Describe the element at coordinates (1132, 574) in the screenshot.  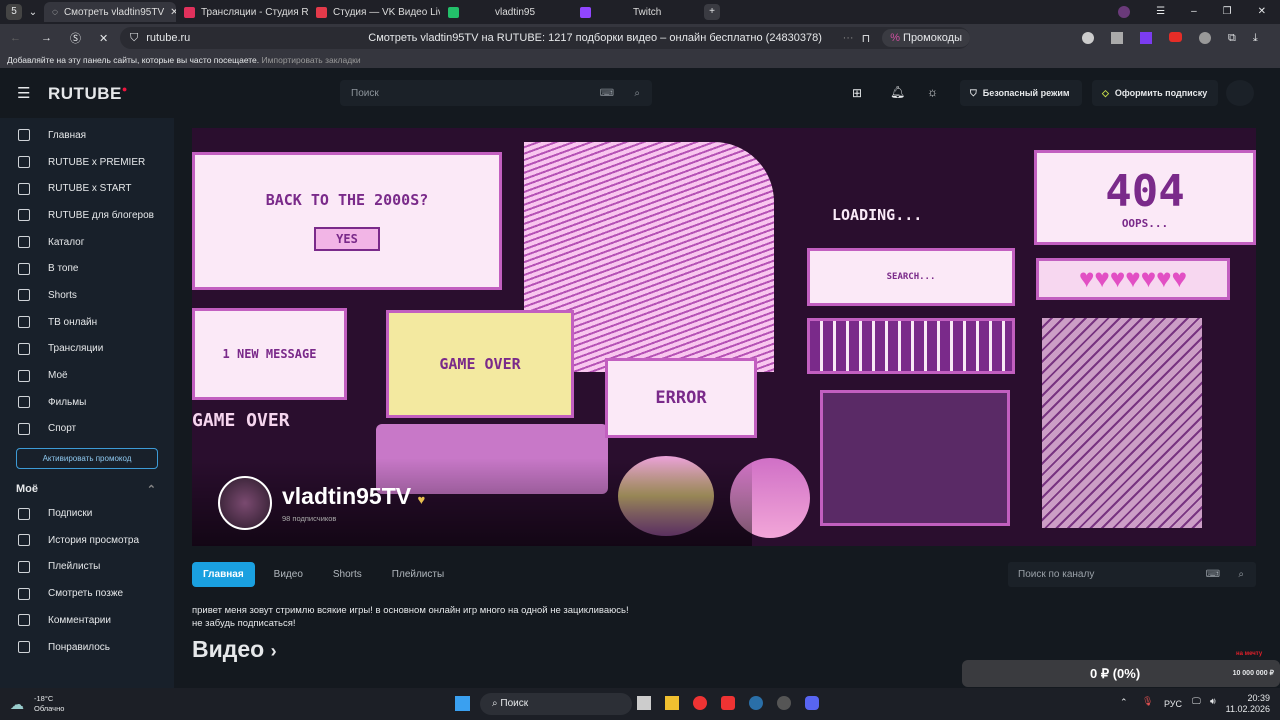
I see `channel-search-input: Поиск по каналу ⌨ ⌕` at that location.